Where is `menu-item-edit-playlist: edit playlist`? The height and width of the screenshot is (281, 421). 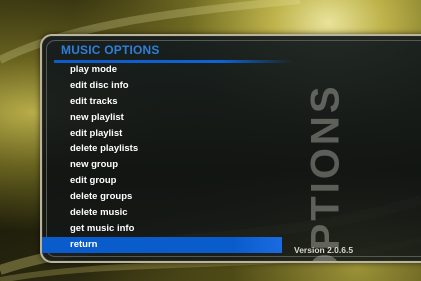
menu-item-edit-playlist: edit playlist is located at coordinates (162, 134).